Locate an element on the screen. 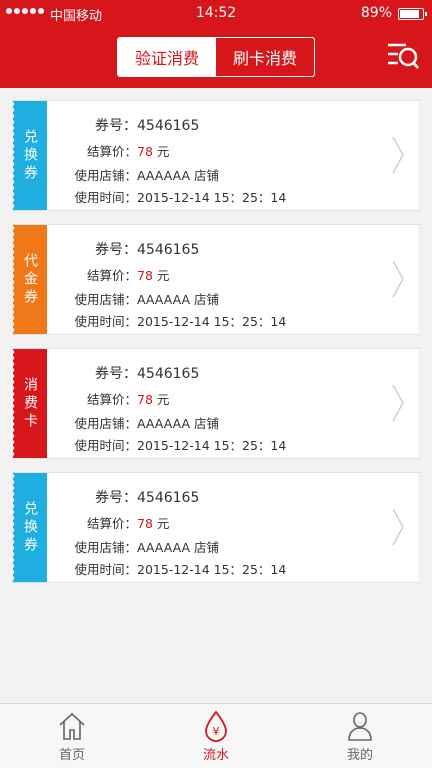 Image resolution: width=432 pixels, height=768 pixels. header: 中国移动 14:52 89% 验证消费 刷卡消费 is located at coordinates (216, 44).